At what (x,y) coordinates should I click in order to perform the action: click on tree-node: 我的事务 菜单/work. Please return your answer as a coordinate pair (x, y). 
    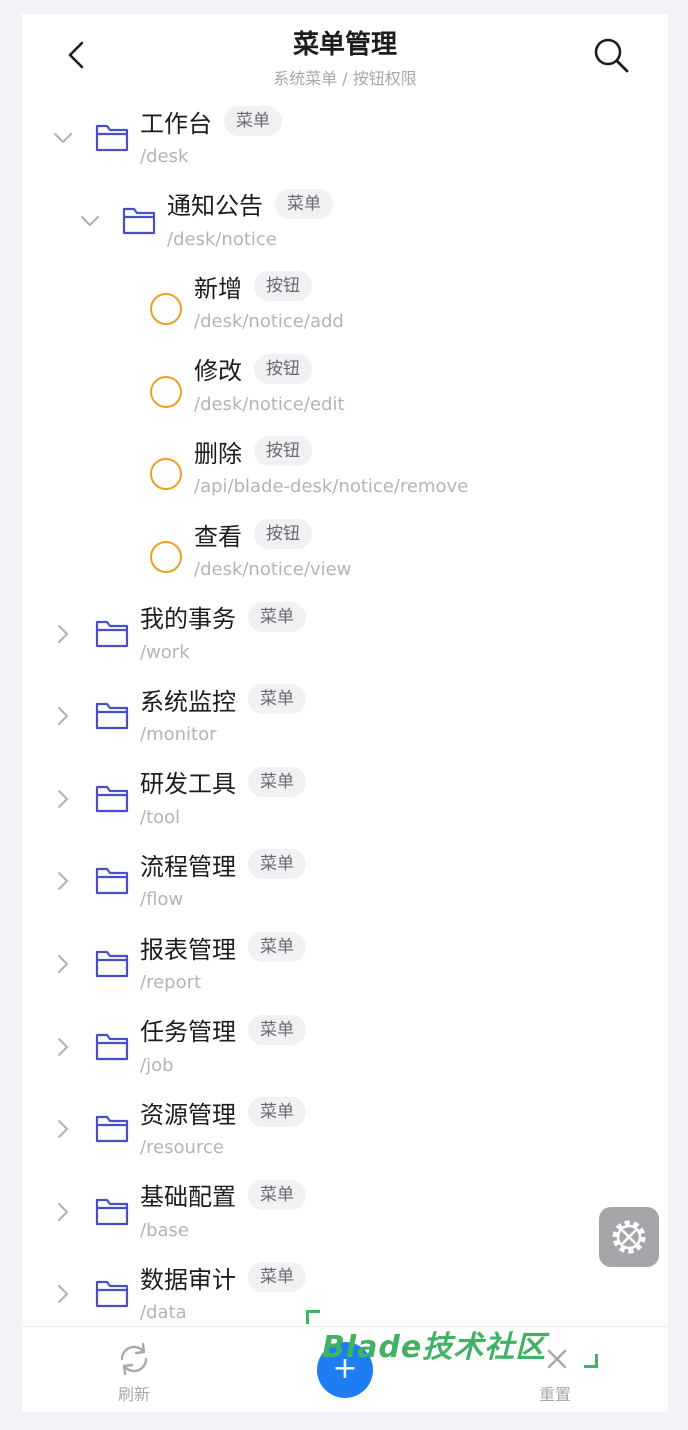
    Looking at the image, I should click on (345, 641).